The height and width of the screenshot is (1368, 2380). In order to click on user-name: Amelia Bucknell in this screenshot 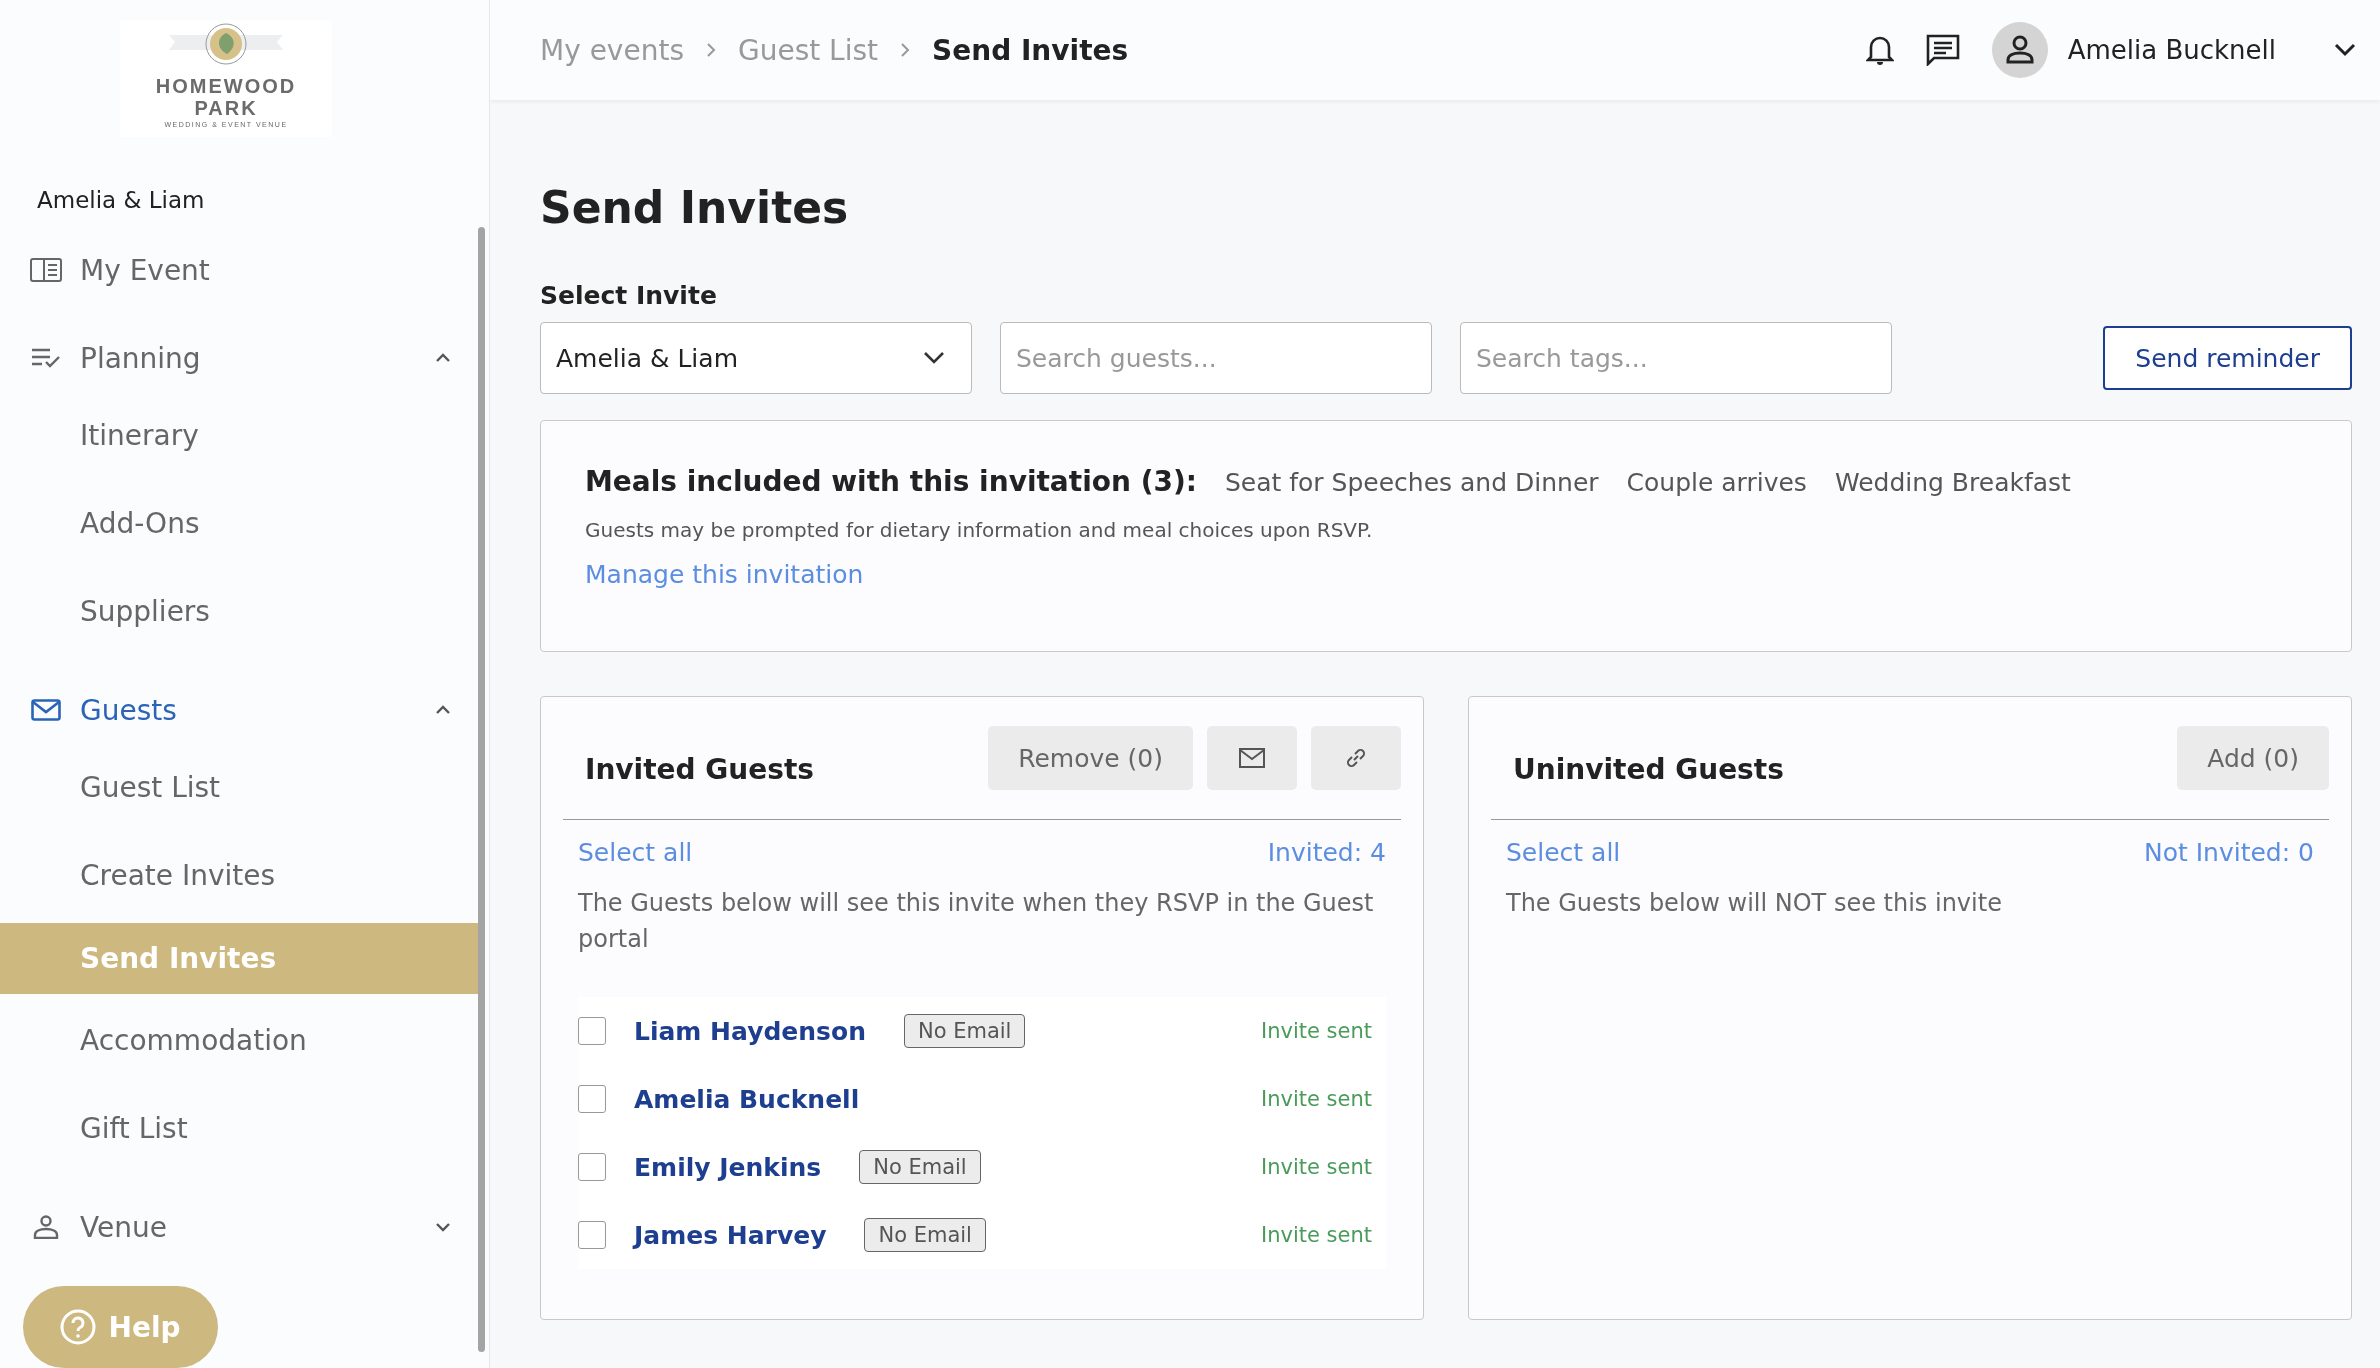, I will do `click(2171, 50)`.